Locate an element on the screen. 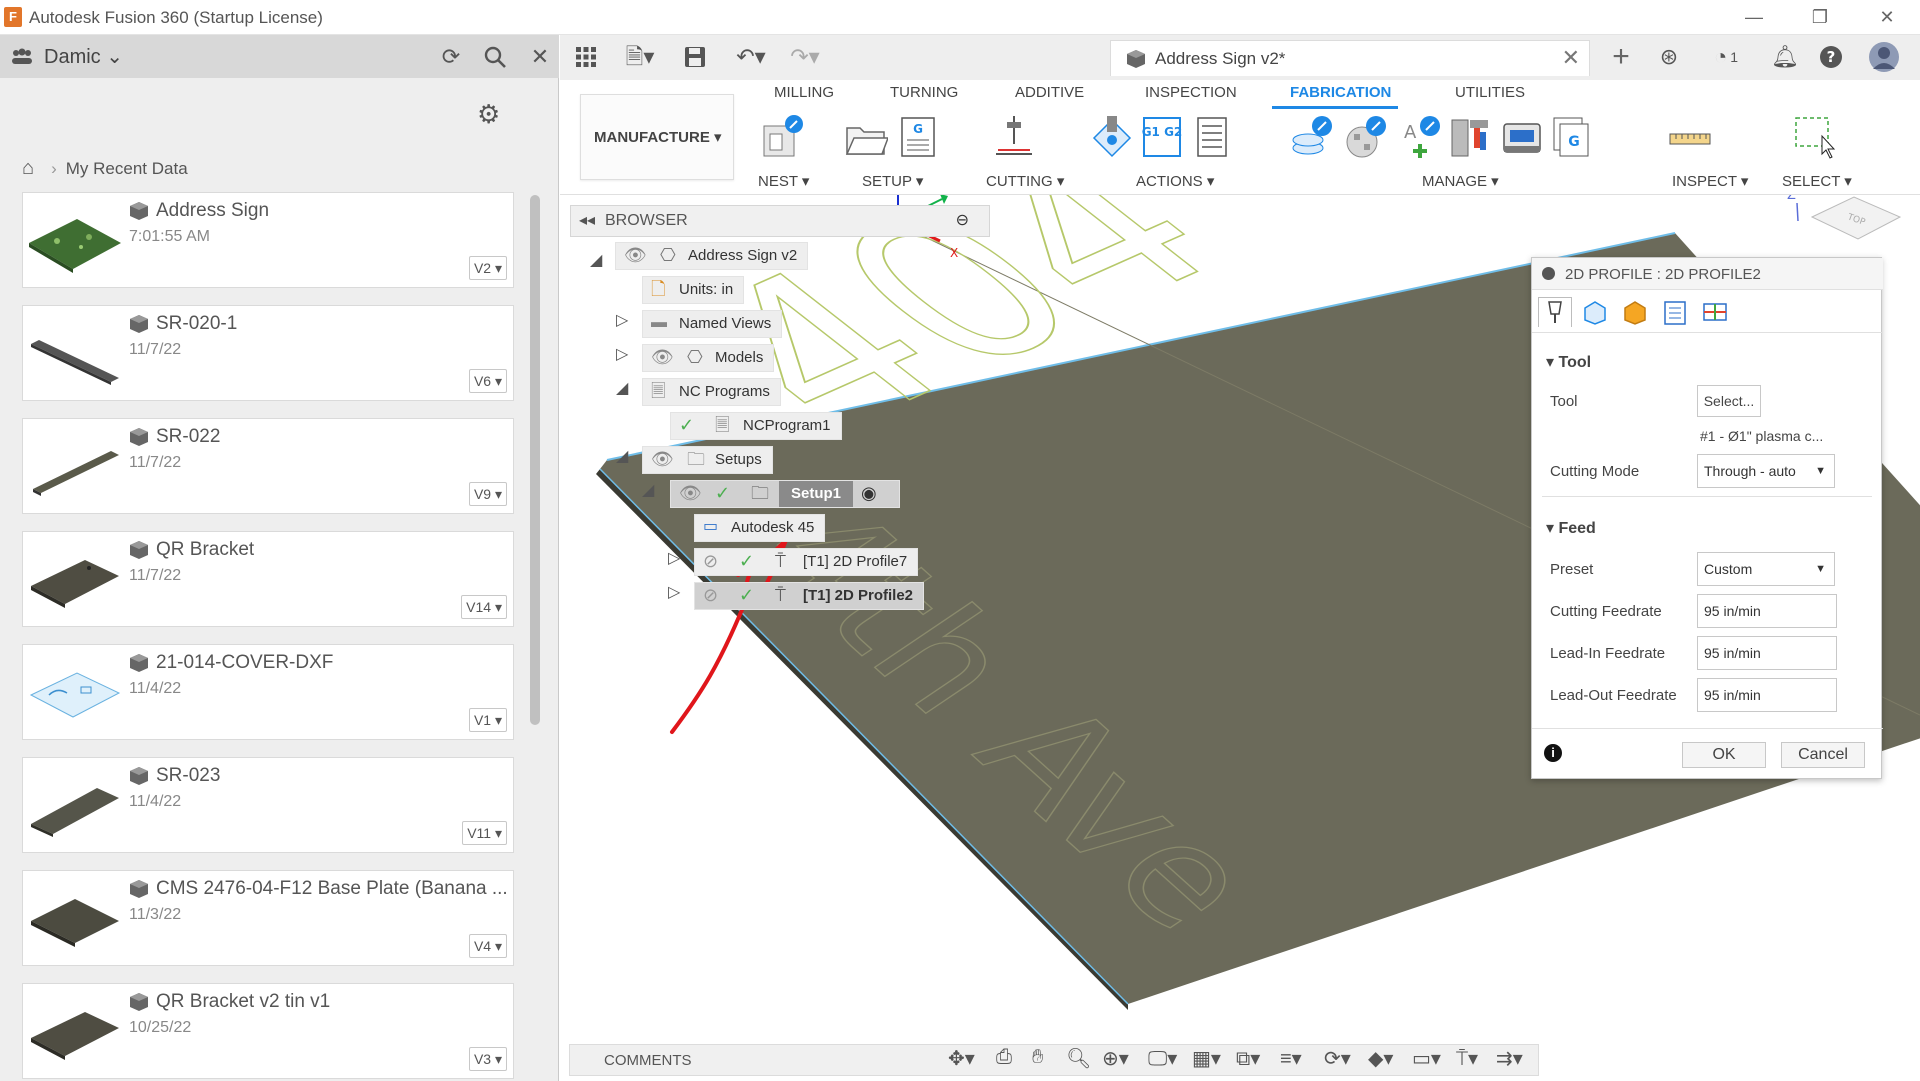  group-nest: NEST ▾ is located at coordinates (783, 181).